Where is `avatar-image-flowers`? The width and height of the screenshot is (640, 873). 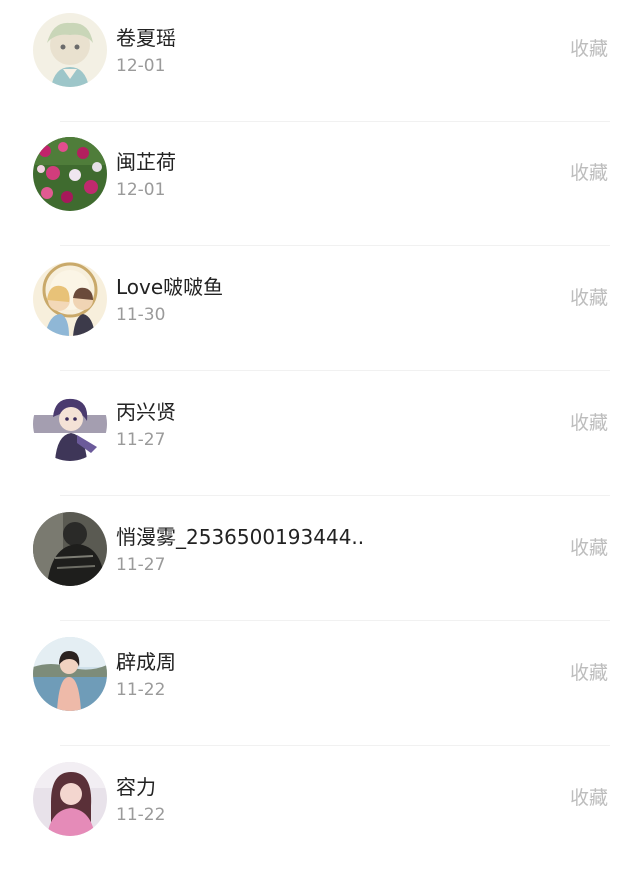 avatar-image-flowers is located at coordinates (70, 174).